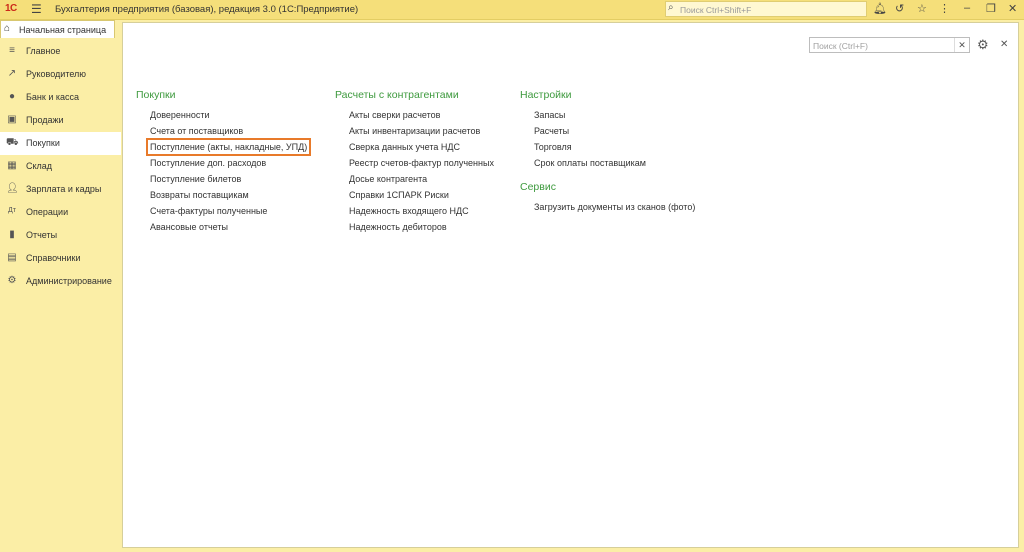  I want to click on sidebar-item-label: Отчеты, so click(42, 235).